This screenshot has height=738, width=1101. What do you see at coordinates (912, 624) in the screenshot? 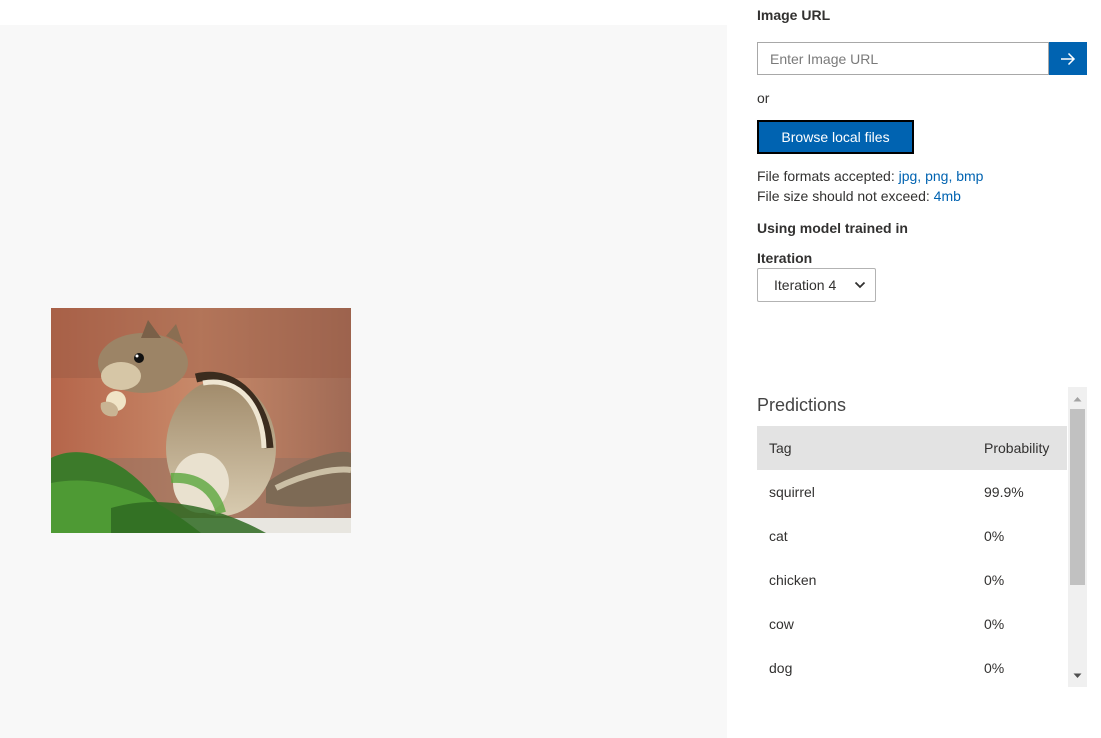
I see `table-row: cow 0%` at bounding box center [912, 624].